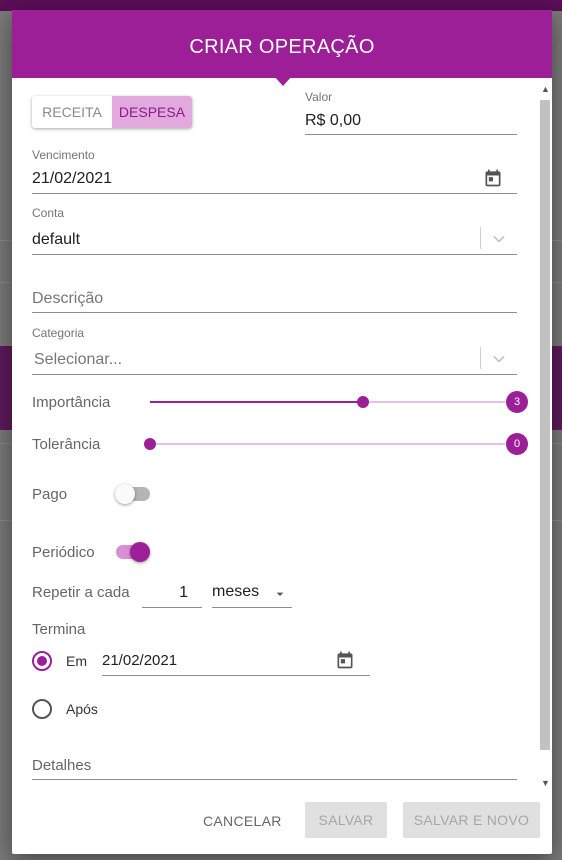  What do you see at coordinates (363, 402) in the screenshot?
I see `importancia-slider-thumb` at bounding box center [363, 402].